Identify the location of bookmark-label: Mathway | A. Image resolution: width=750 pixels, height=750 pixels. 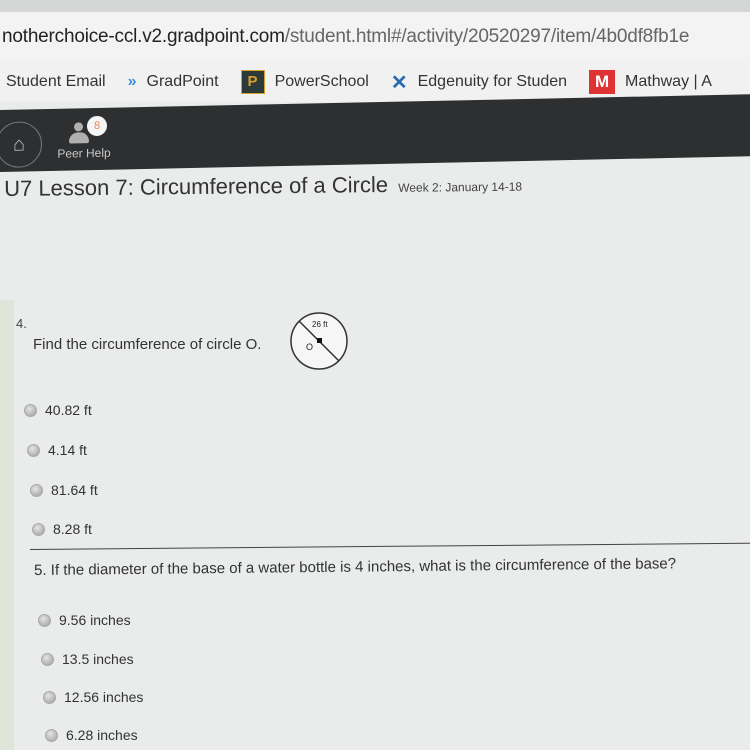
(668, 81).